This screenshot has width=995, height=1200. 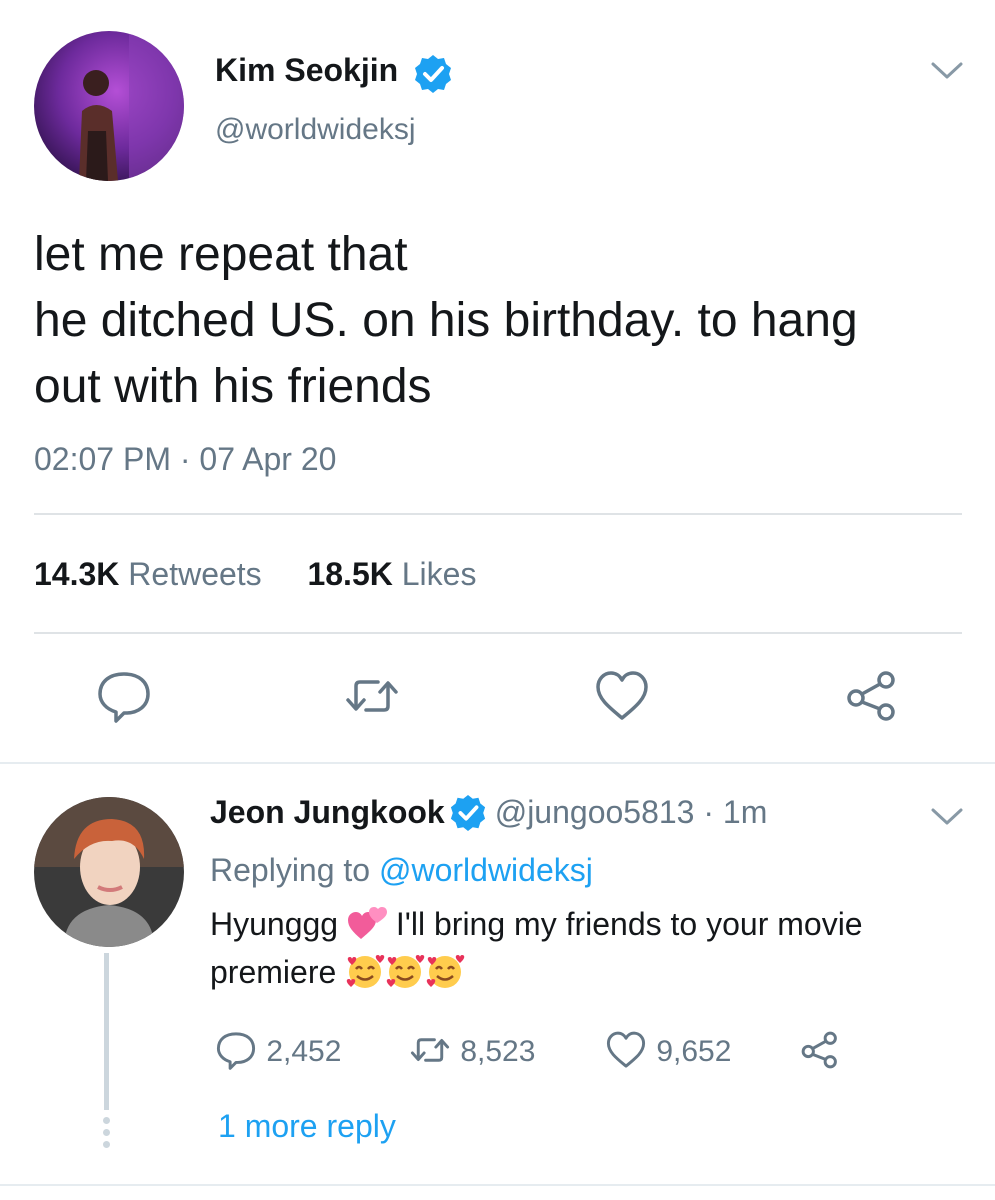 I want to click on author-avatar, so click(x=109, y=106).